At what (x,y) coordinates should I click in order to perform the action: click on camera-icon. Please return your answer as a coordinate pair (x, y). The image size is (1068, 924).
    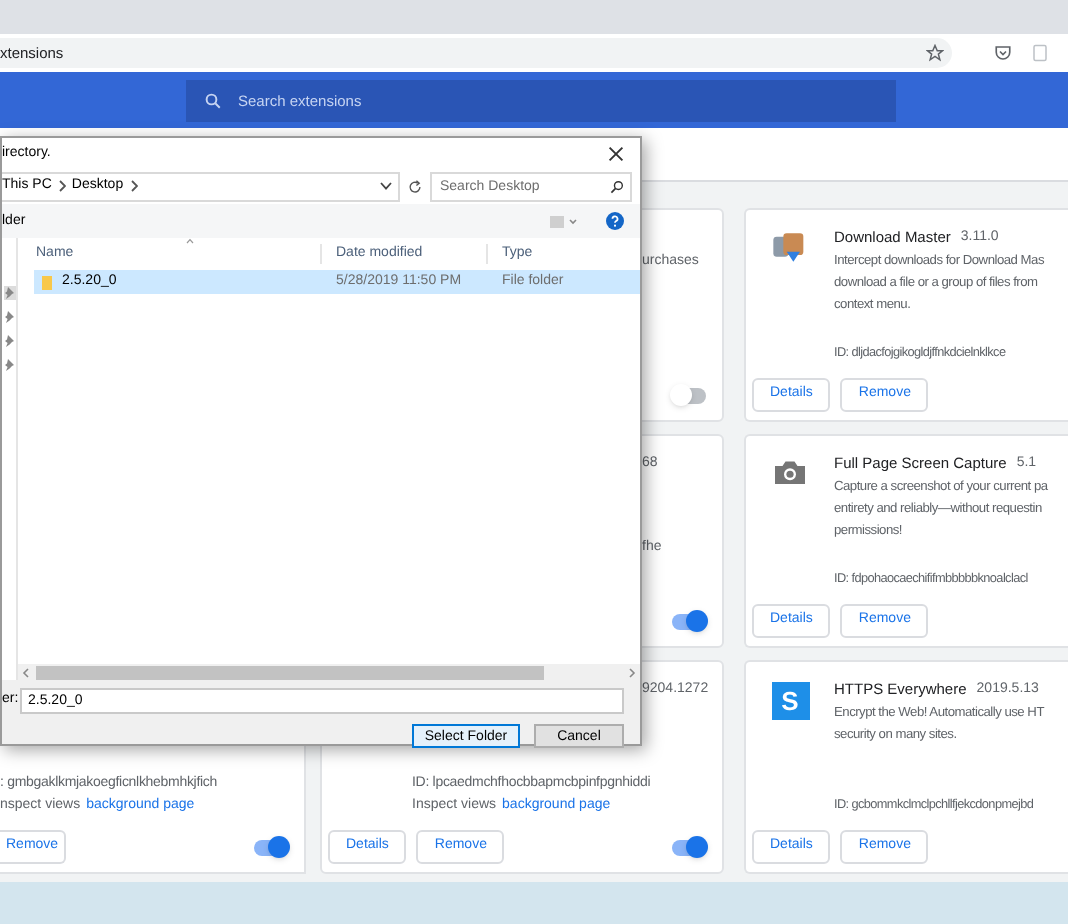
    Looking at the image, I should click on (790, 472).